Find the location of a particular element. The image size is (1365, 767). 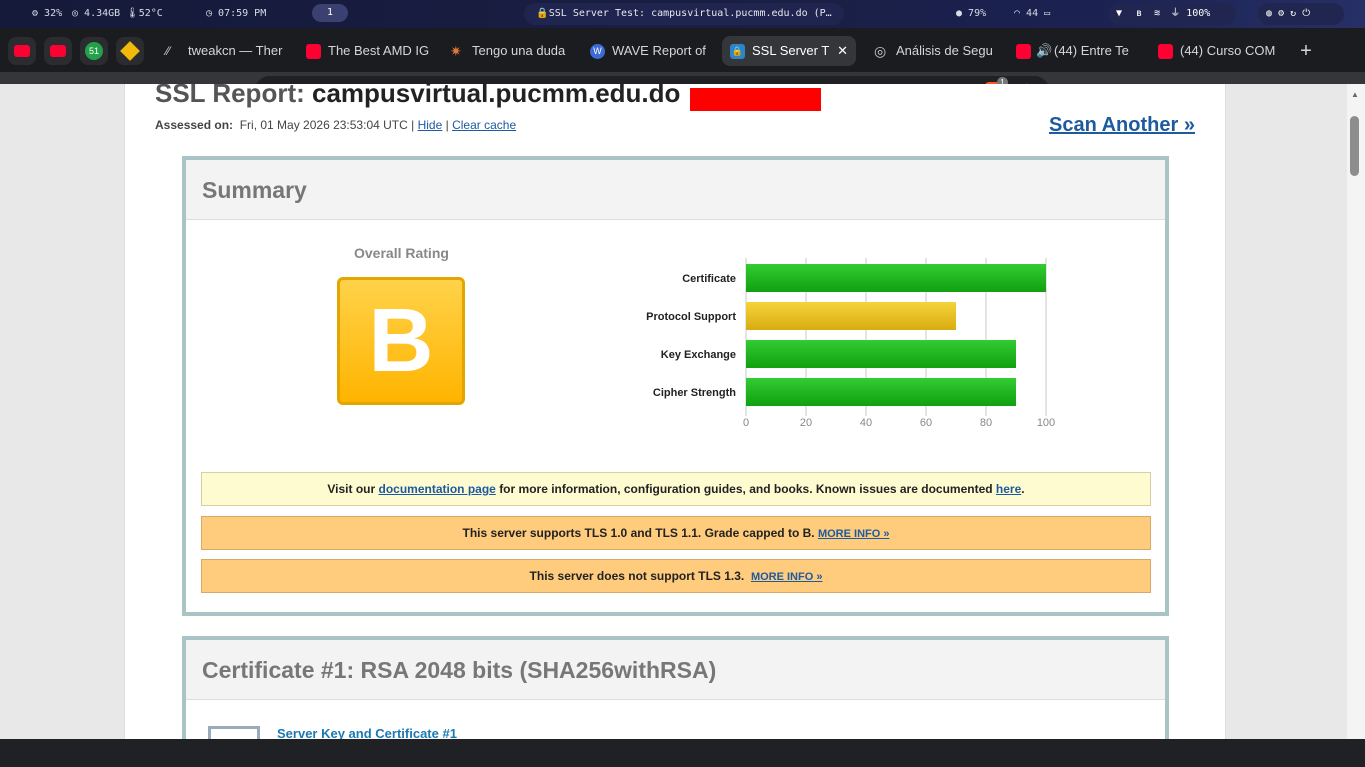

binance-icon is located at coordinates (130, 51).